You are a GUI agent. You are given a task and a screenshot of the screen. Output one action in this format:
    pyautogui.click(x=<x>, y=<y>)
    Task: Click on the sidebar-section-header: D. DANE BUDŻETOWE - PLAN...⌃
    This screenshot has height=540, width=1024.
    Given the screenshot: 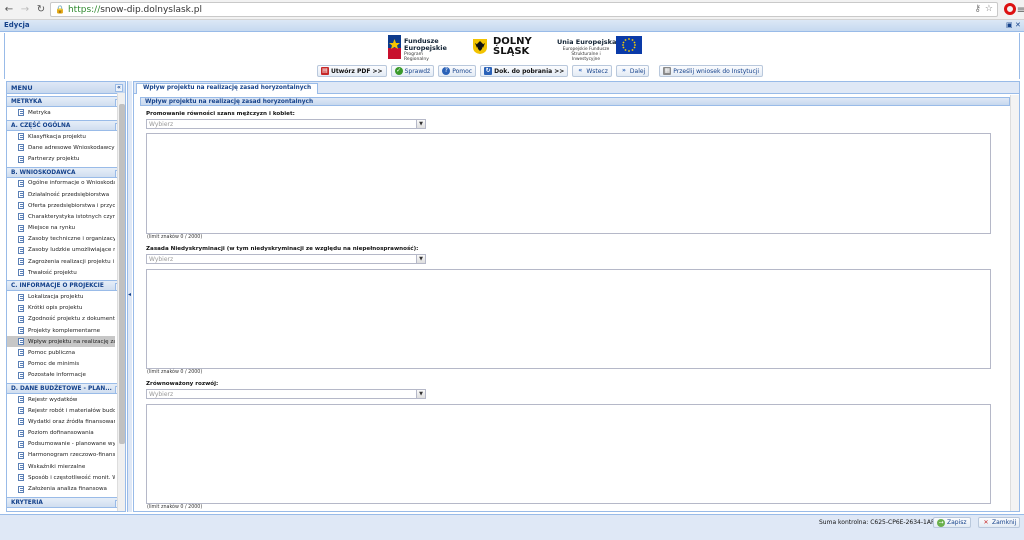 What is the action you would take?
    pyautogui.click(x=66, y=388)
    